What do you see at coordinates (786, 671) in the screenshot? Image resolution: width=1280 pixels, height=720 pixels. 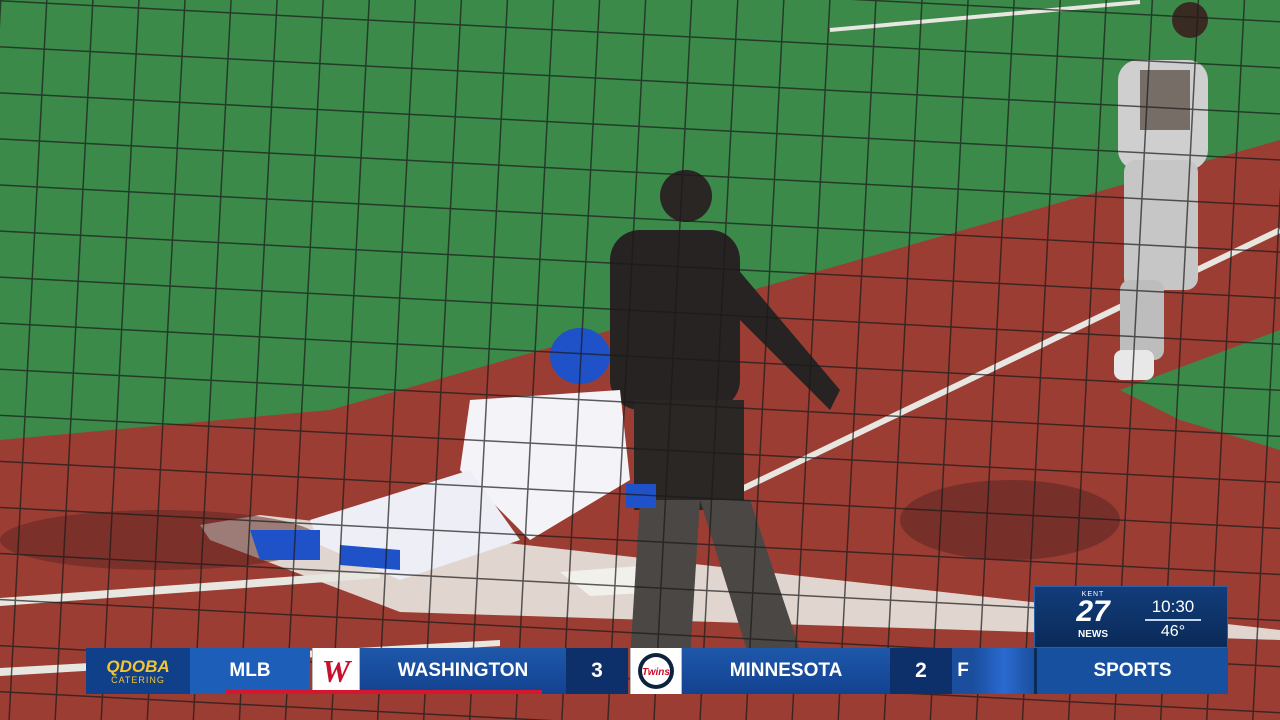 I see `home-team-name: MINNESOTA` at bounding box center [786, 671].